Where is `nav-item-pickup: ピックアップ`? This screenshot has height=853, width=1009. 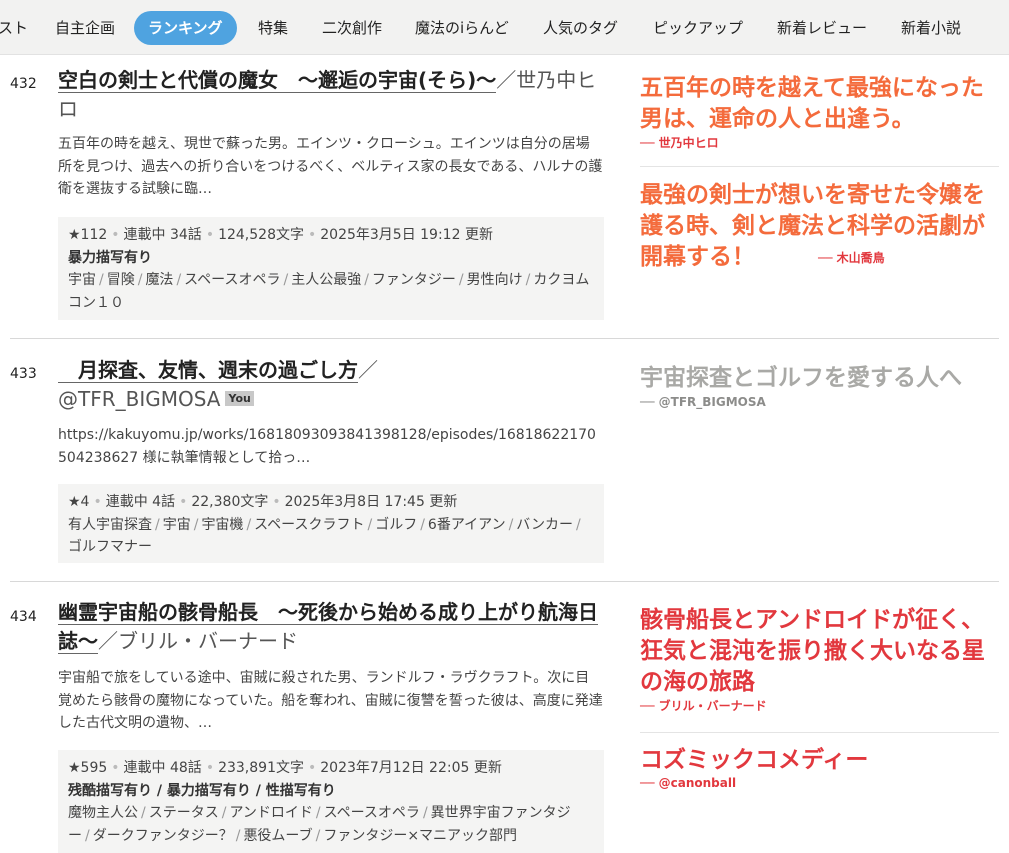
nav-item-pickup: ピックアップ is located at coordinates (698, 28).